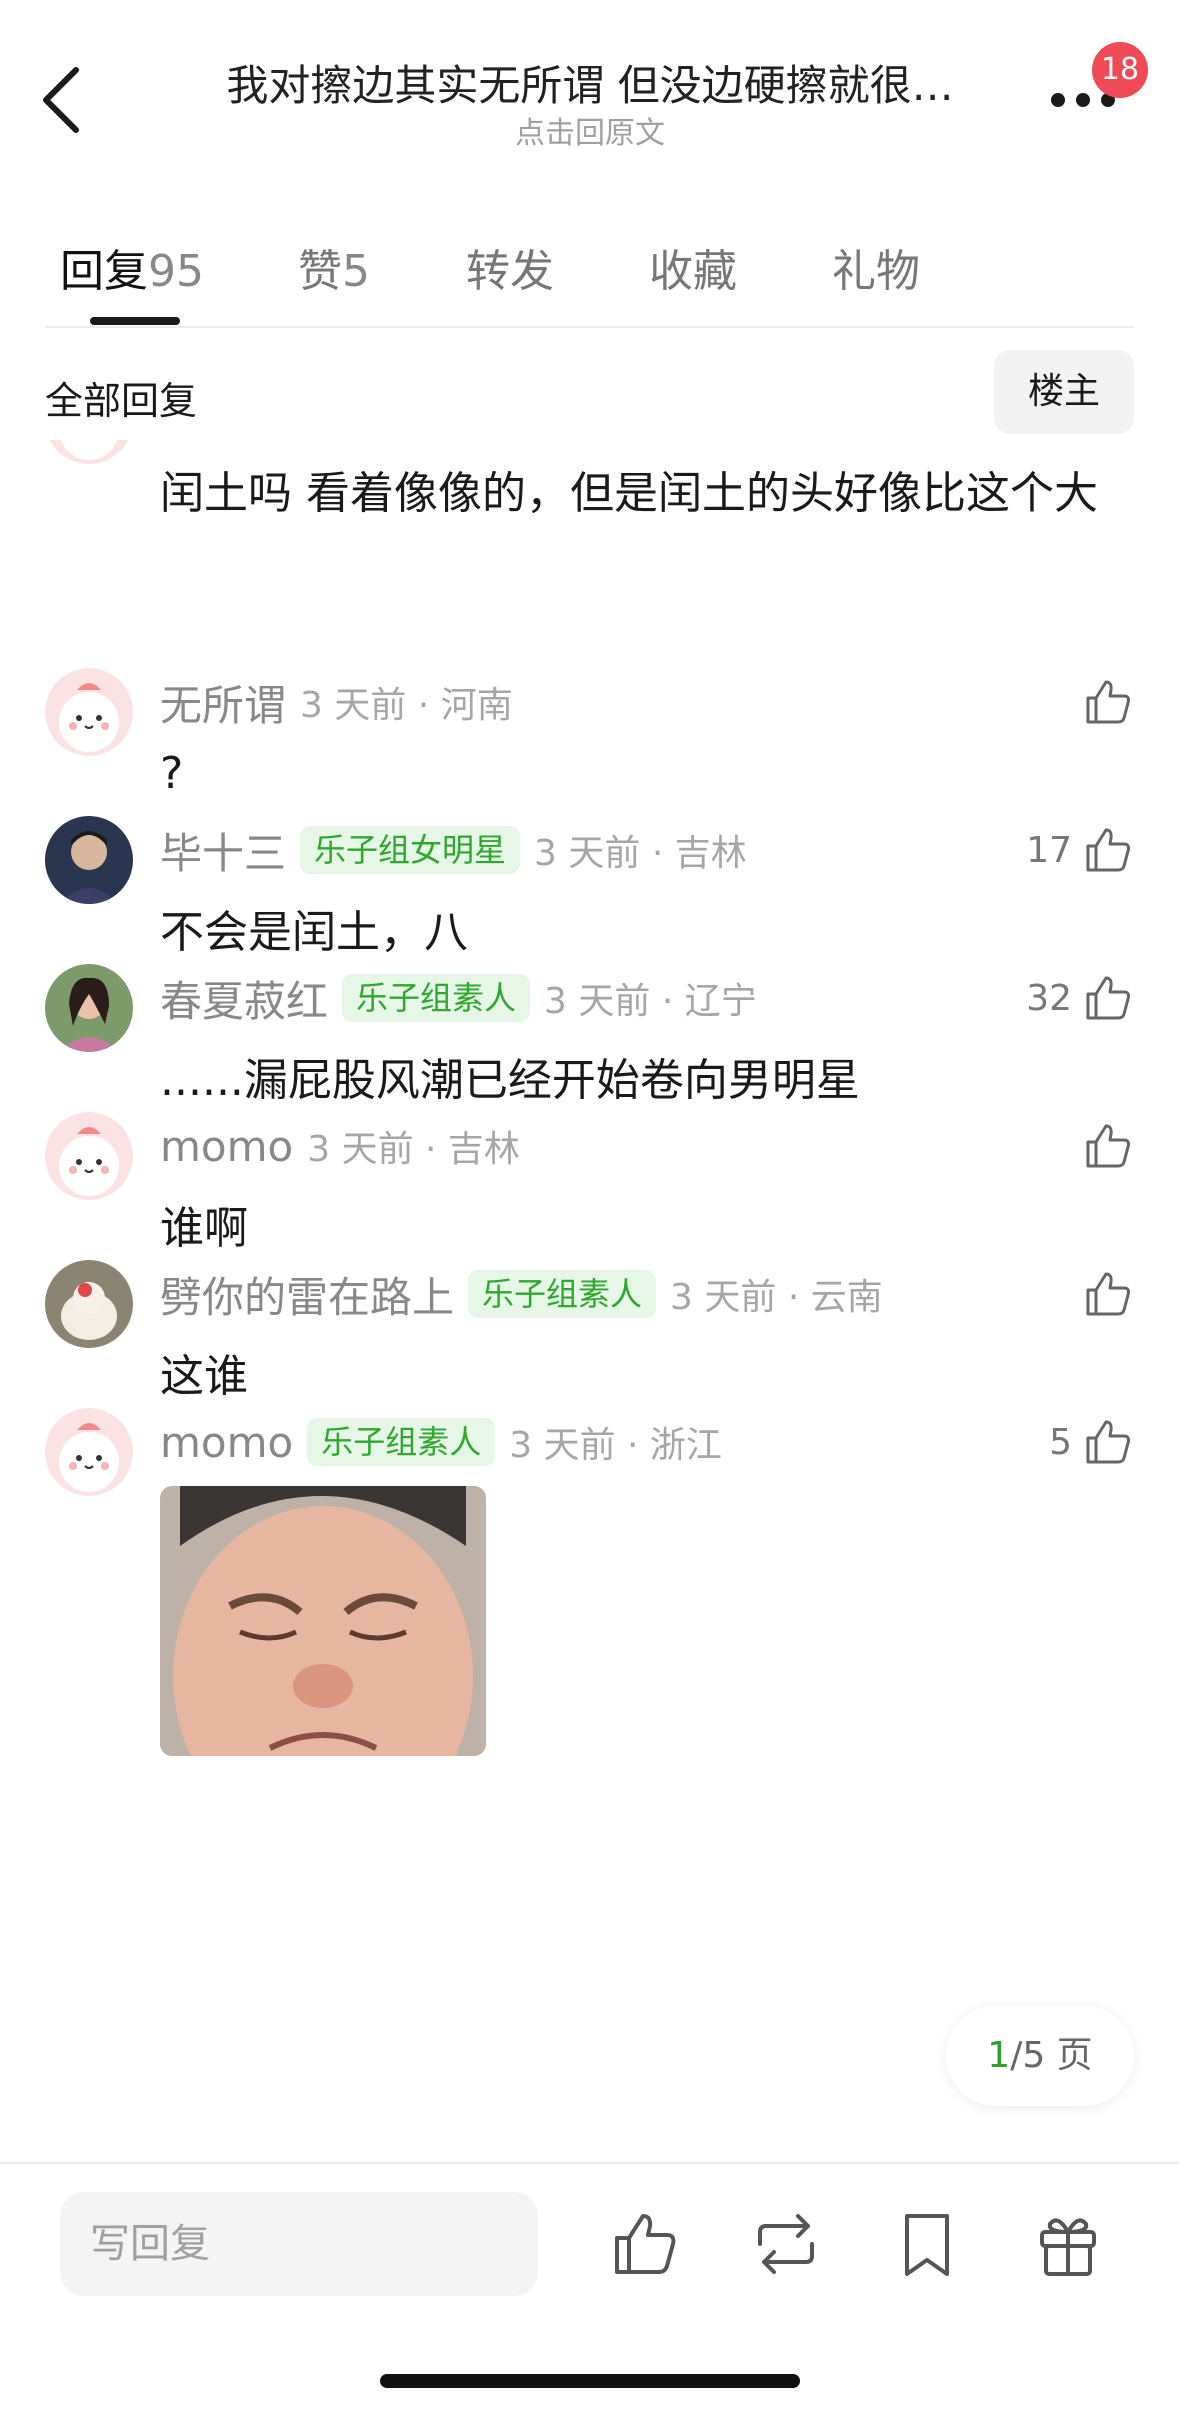  I want to click on comment-meta: 春夏菽红 乐子组素人 3 天前 · 辽宁, so click(458, 998).